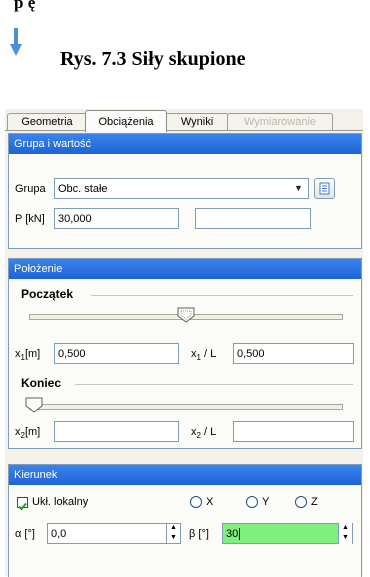  Describe the element at coordinates (314, 502) in the screenshot. I see `radio-z-label: Z` at that location.